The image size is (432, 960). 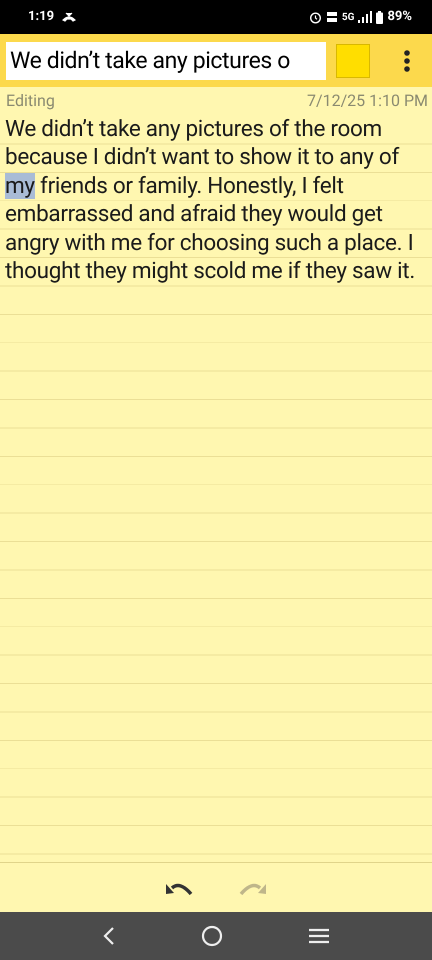 What do you see at coordinates (166, 61) in the screenshot?
I see `title-field: We didn’t take any pictures o` at bounding box center [166, 61].